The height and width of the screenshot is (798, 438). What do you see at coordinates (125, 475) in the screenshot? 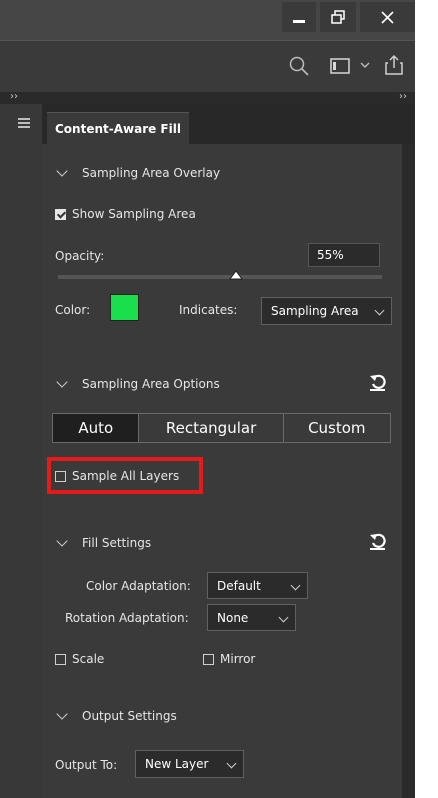
I see `highlight-box` at bounding box center [125, 475].